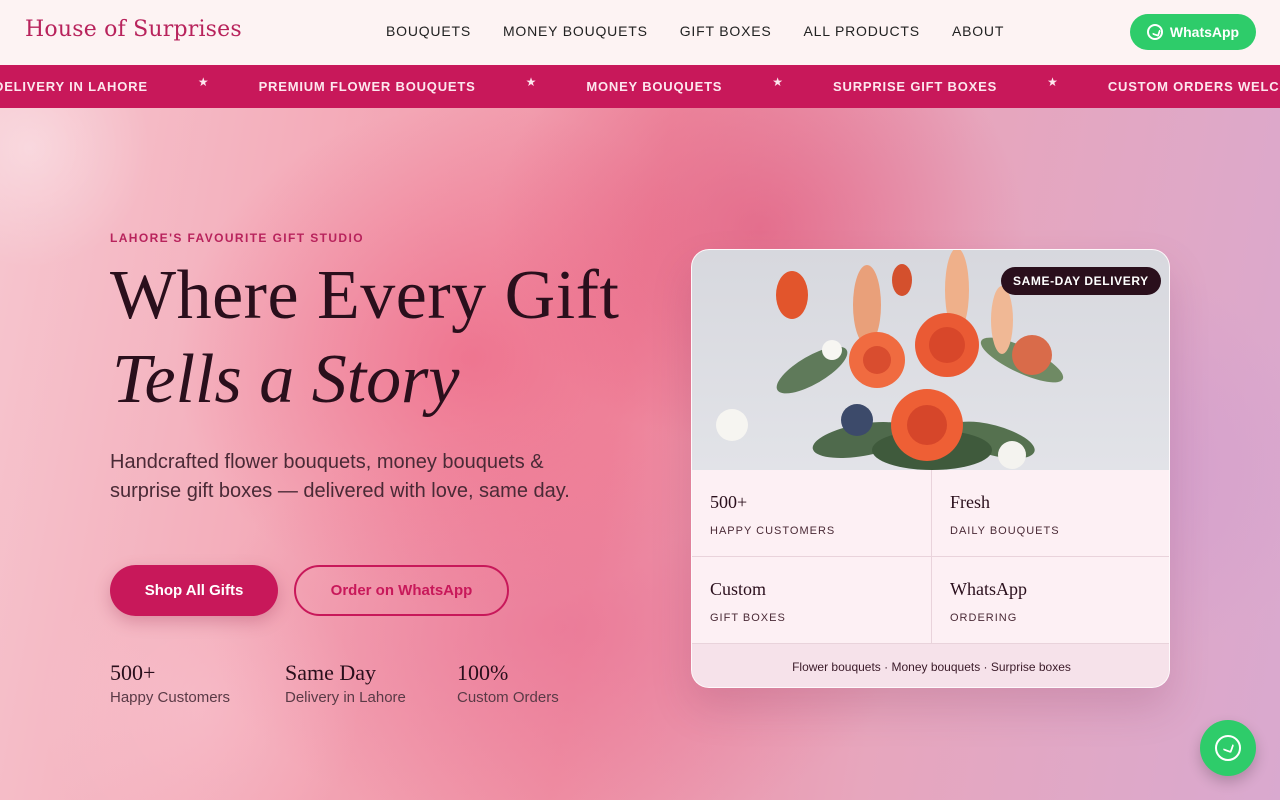 Image resolution: width=1280 pixels, height=800 pixels. I want to click on hero-stat: Same Day Delivery in Lahore, so click(345, 683).